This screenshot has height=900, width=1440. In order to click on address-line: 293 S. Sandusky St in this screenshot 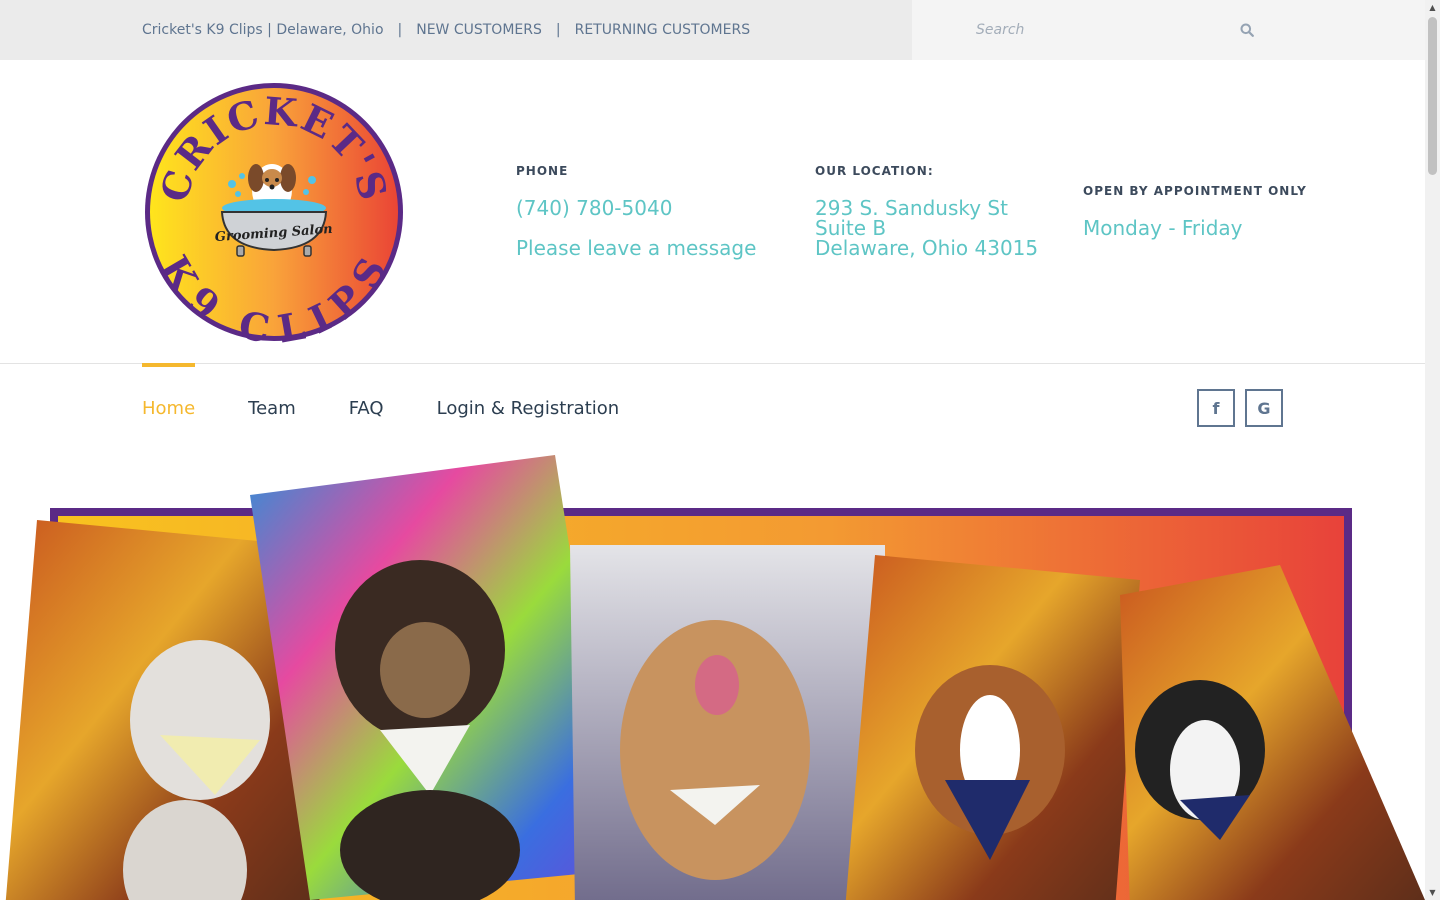, I will do `click(911, 208)`.